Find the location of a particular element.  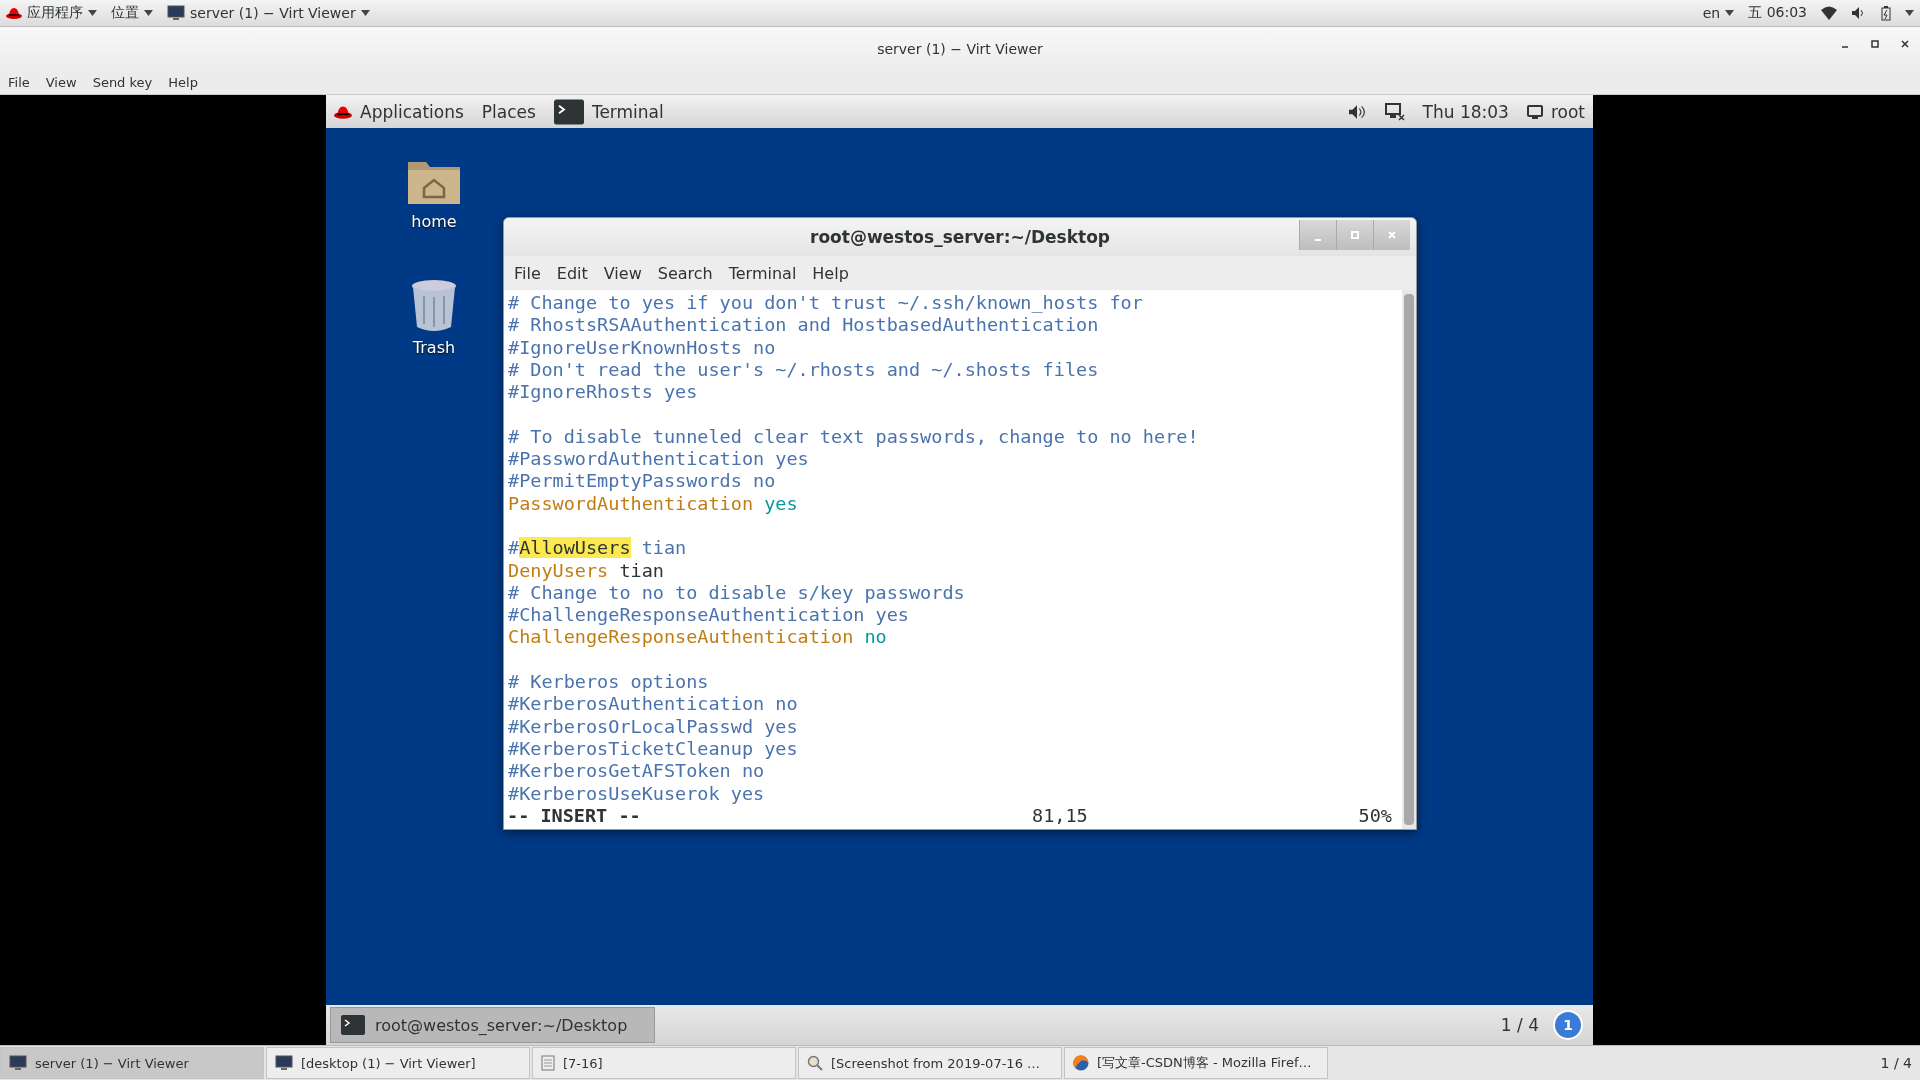

code-line: #PermitEmptyPasswords no is located at coordinates (642, 481).